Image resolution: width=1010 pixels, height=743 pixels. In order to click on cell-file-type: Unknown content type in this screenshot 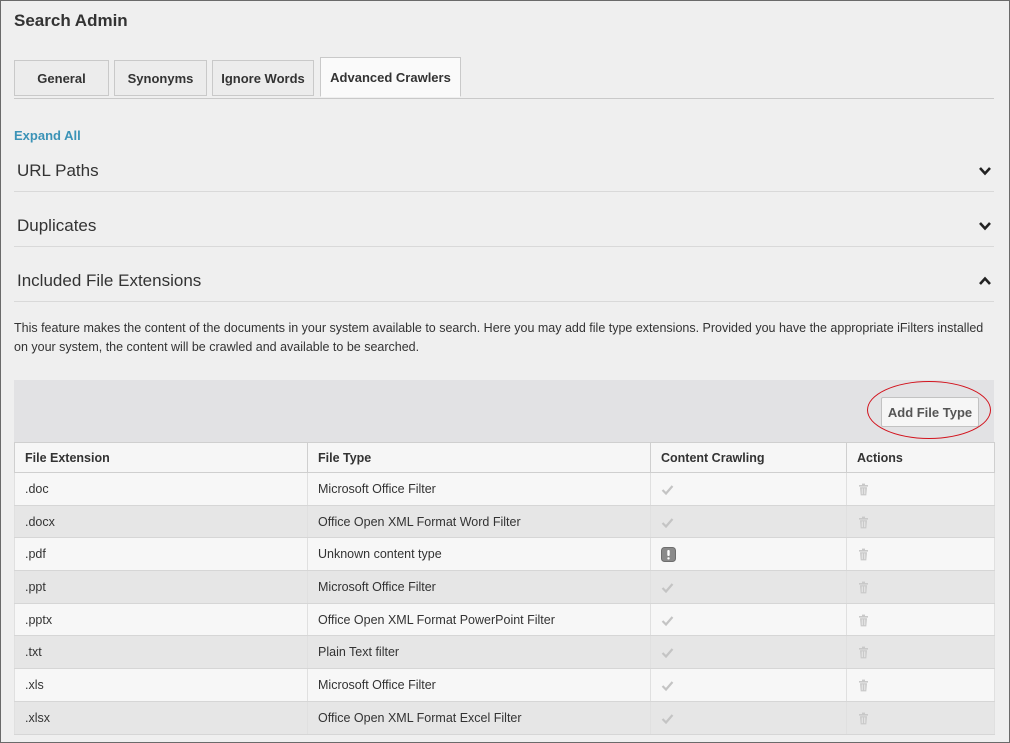, I will do `click(479, 554)`.